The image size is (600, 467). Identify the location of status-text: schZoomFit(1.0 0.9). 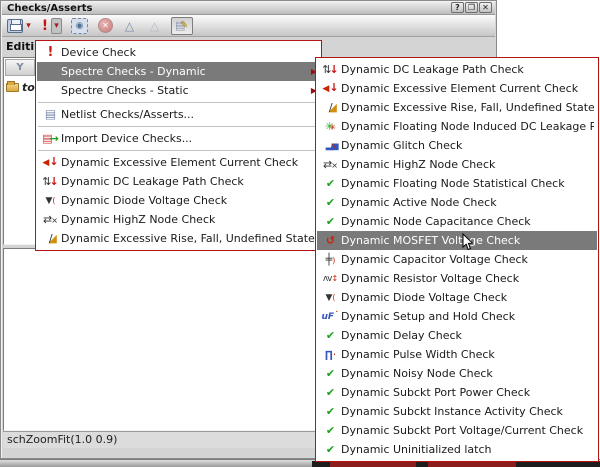
(62, 439).